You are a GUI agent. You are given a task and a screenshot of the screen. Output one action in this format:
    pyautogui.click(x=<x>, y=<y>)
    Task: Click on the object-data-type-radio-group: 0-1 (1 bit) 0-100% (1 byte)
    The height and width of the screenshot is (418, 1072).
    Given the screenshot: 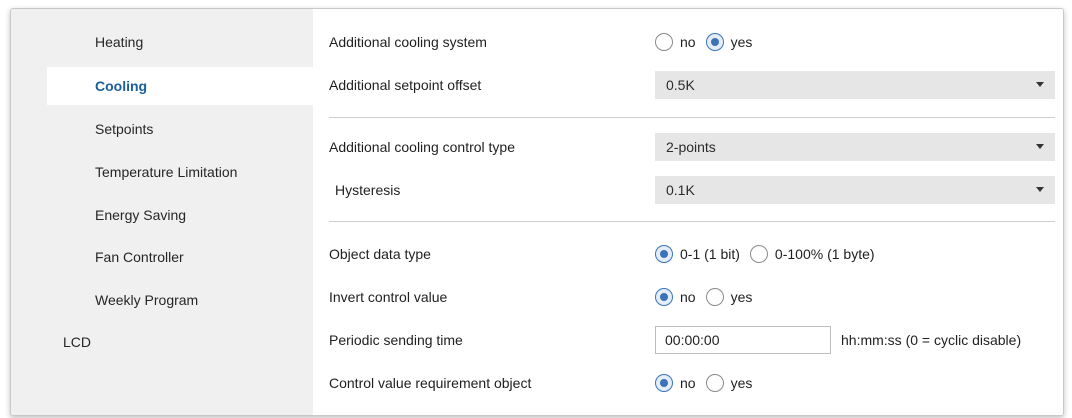 What is the action you would take?
    pyautogui.click(x=770, y=254)
    